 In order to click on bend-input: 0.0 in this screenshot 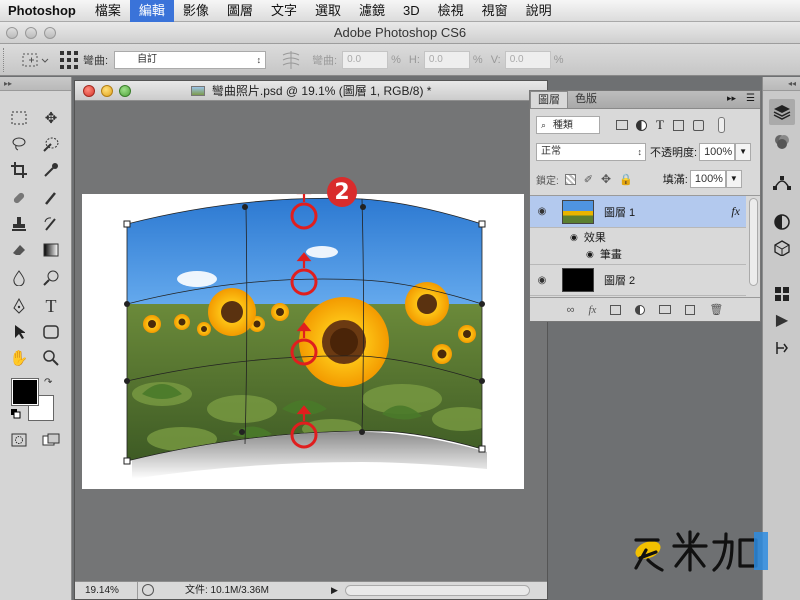, I will do `click(365, 59)`.